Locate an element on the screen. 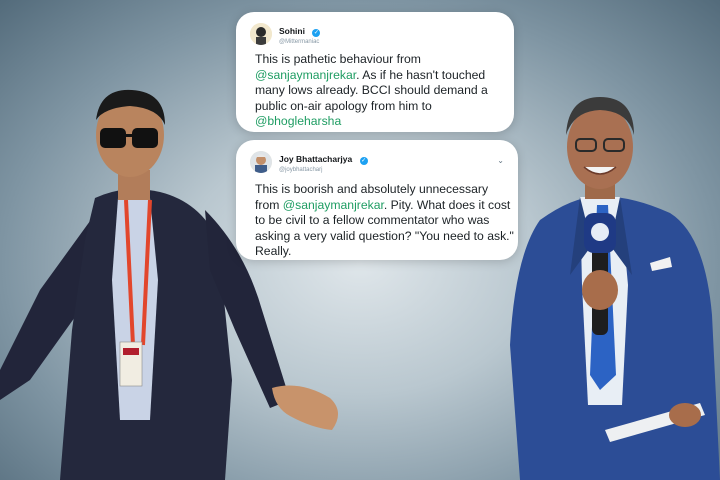 Image resolution: width=720 pixels, height=480 pixels. tweet-header: Sohini ✓ @Mittermaniac is located at coordinates (285, 33).